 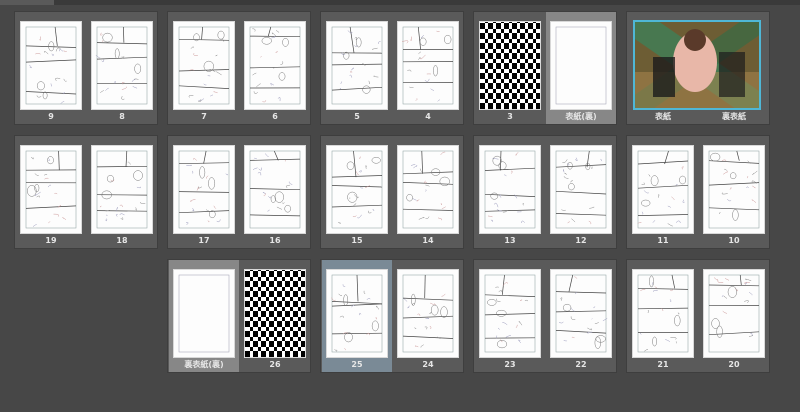 I want to click on page-number-label: 15, so click(x=357, y=240).